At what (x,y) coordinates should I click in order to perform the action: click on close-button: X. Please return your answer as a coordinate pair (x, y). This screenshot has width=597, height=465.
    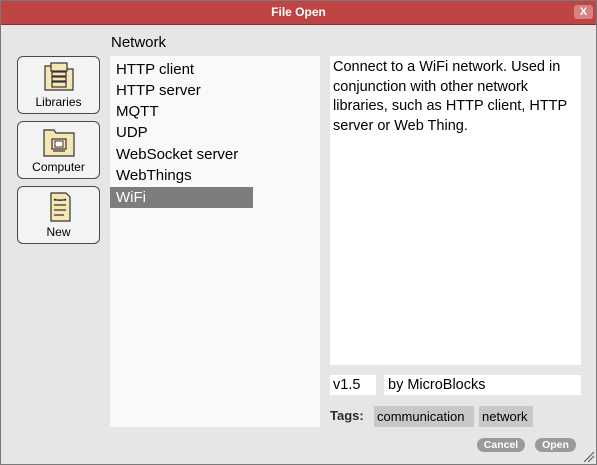
    Looking at the image, I should click on (583, 12).